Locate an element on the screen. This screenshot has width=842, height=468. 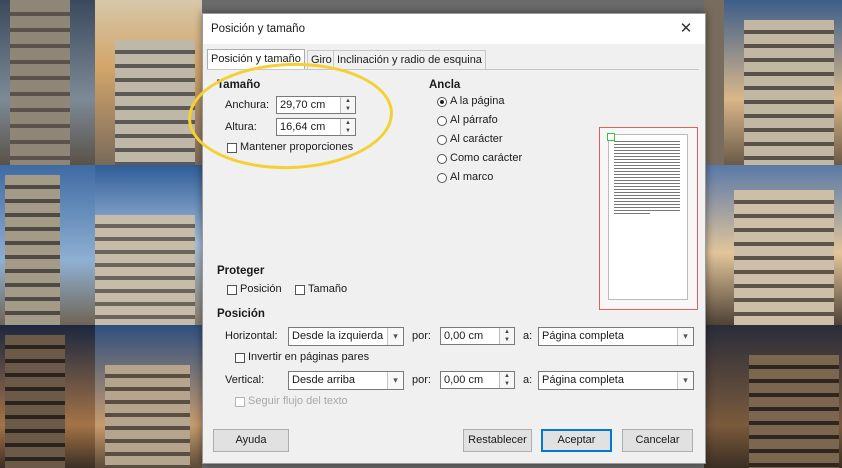
position-preview is located at coordinates (648, 218).